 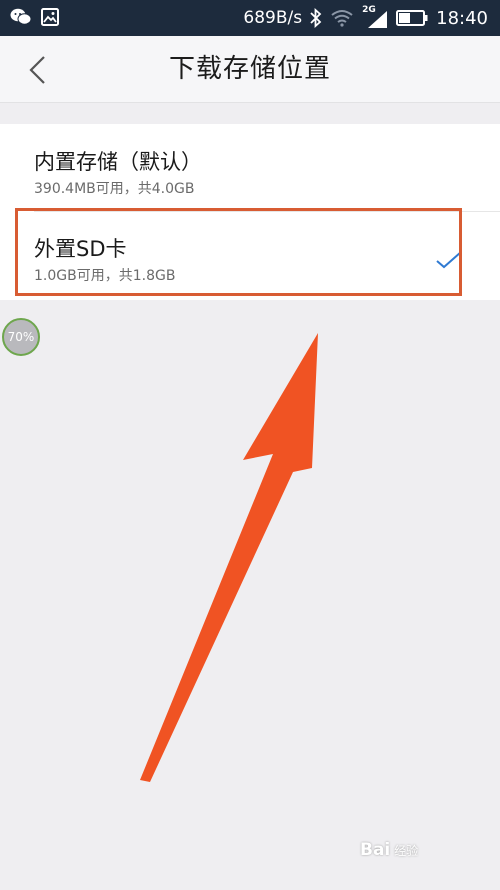 I want to click on page-title: 下载存储位置, so click(x=249, y=69).